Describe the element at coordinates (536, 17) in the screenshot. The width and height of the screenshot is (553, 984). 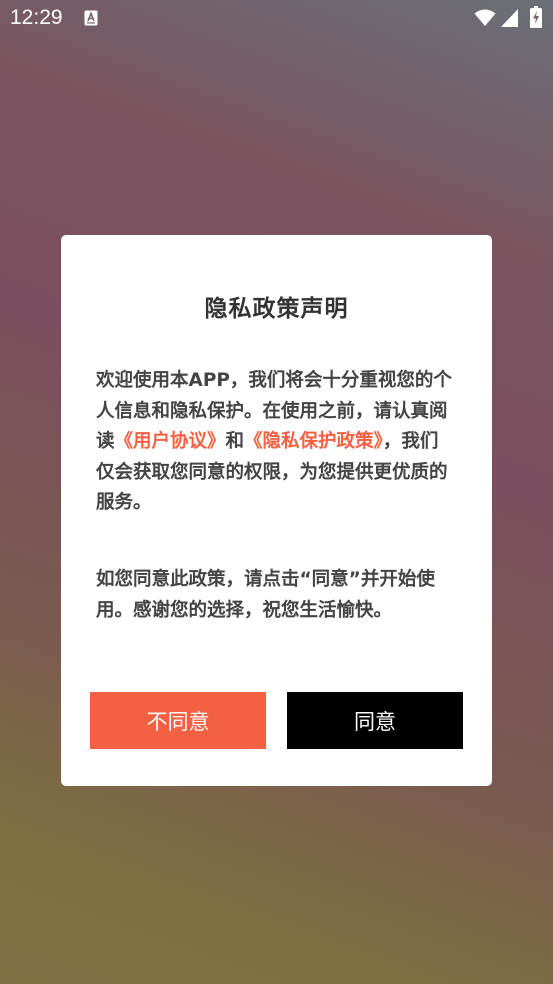
I see `battery-charging-icon` at that location.